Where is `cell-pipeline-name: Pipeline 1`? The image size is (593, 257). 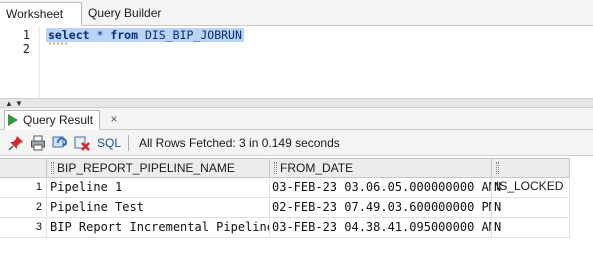 cell-pipeline-name: Pipeline 1 is located at coordinates (157, 187).